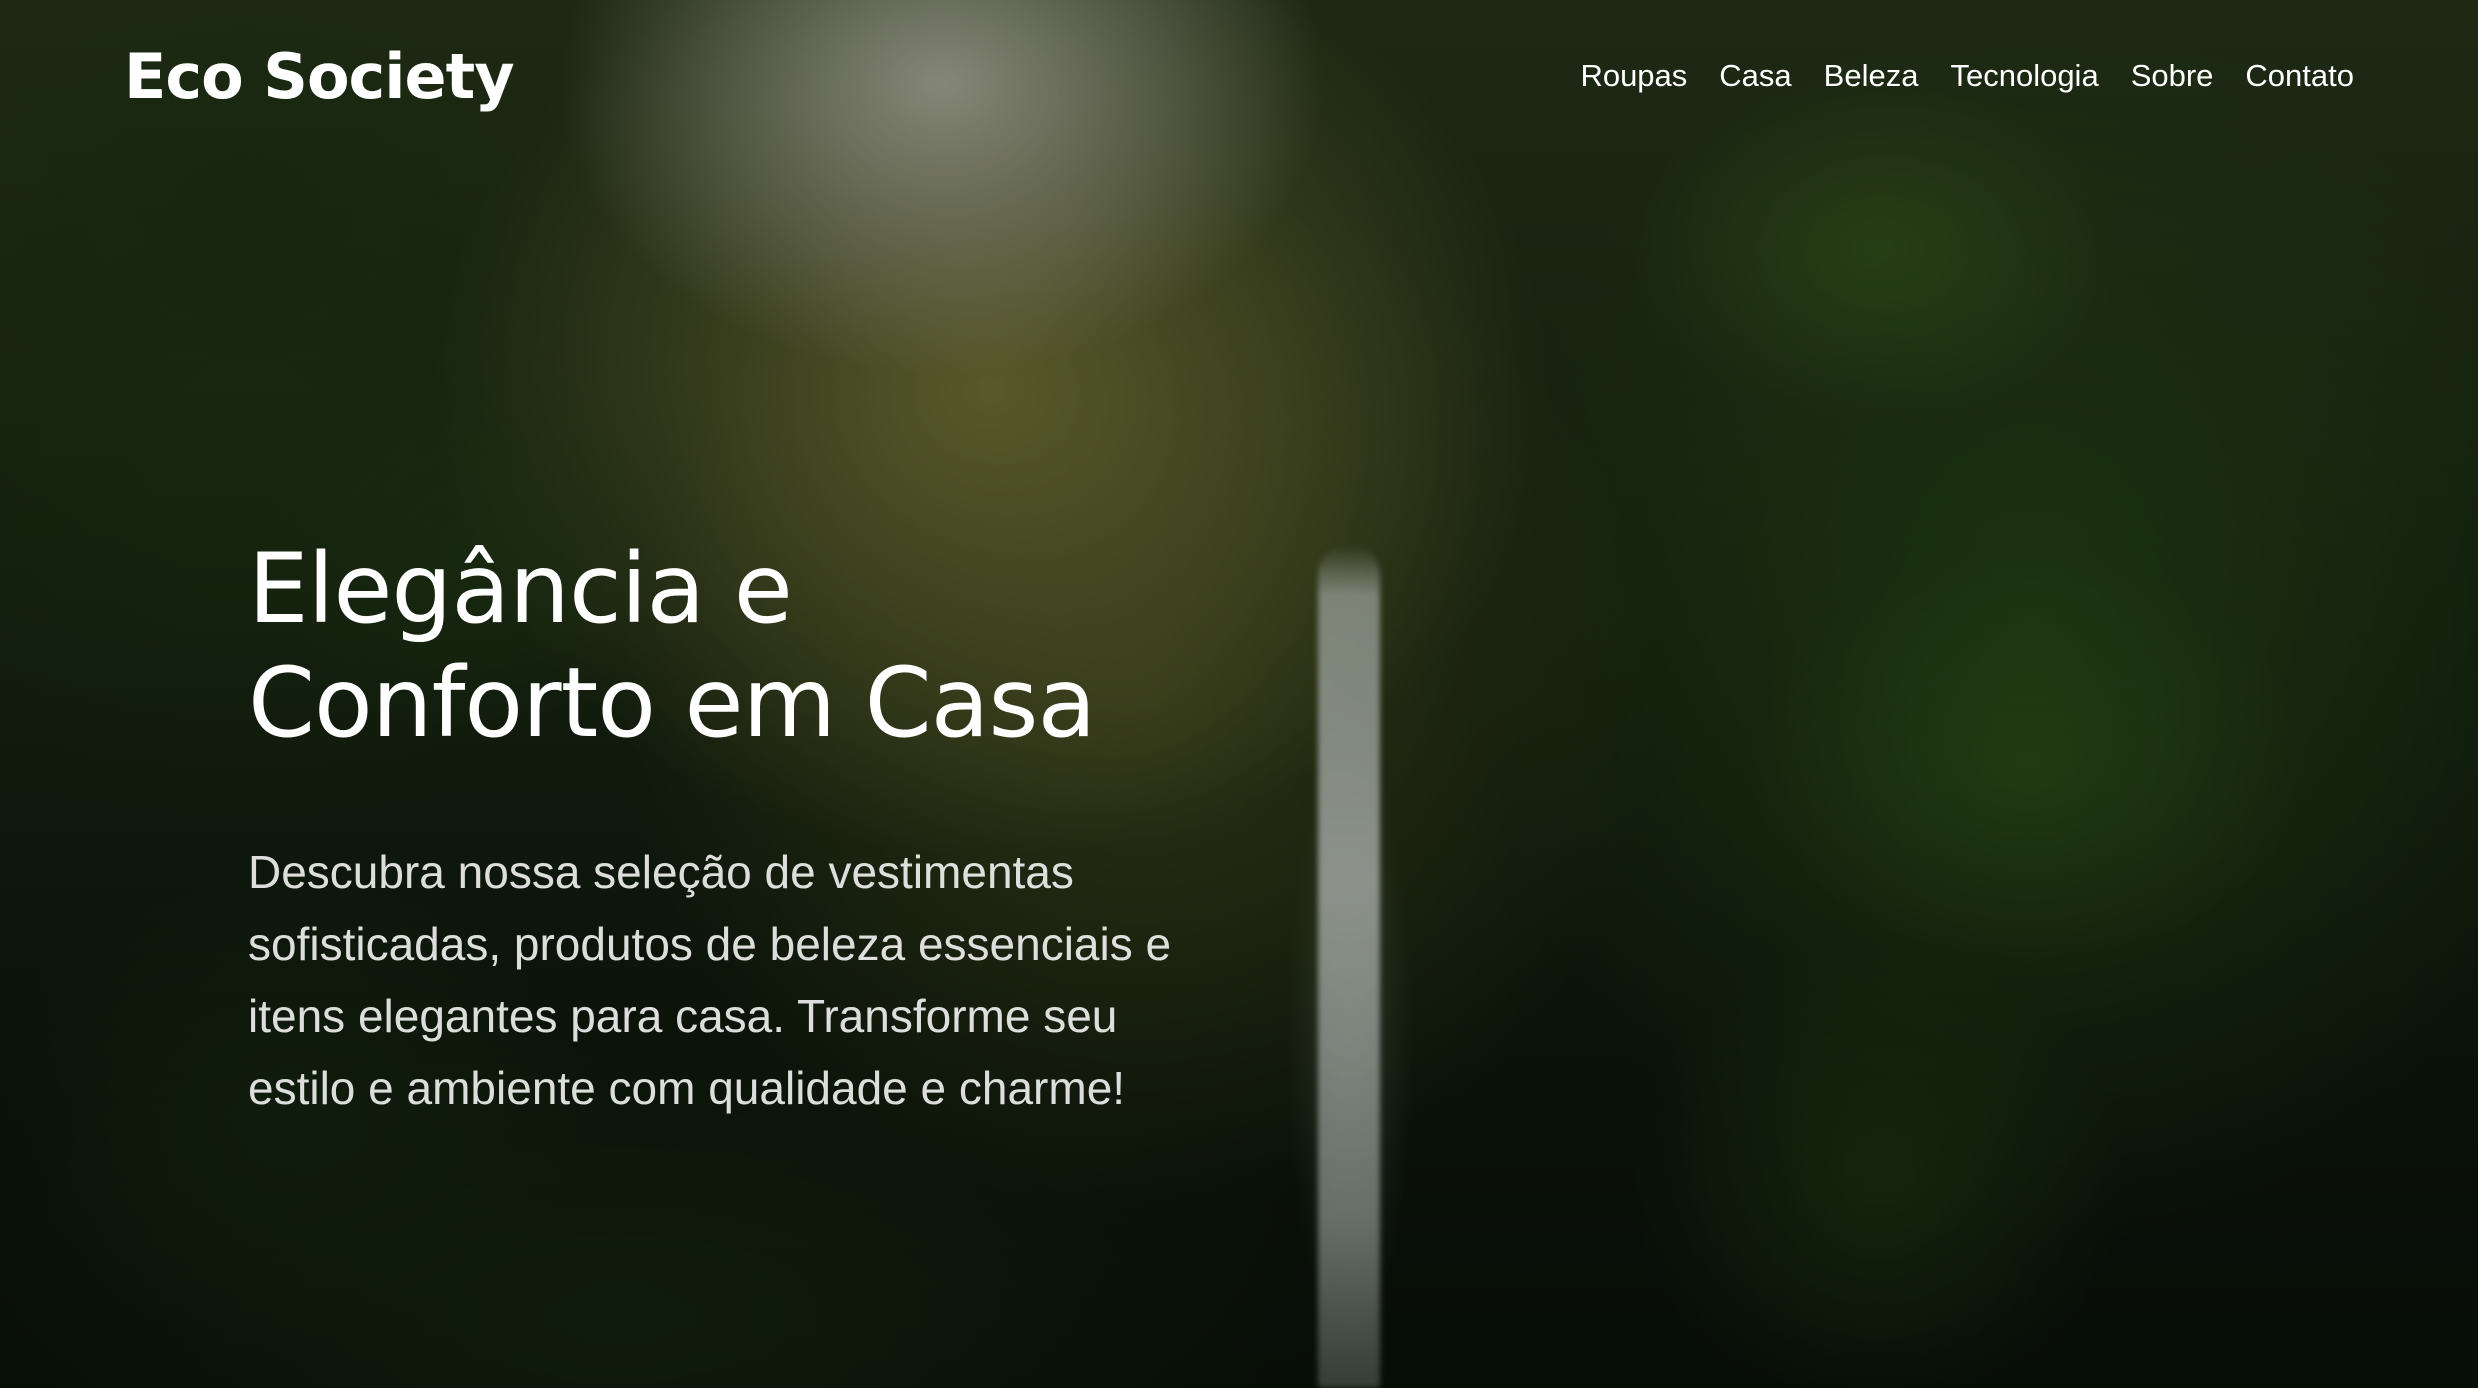 The width and height of the screenshot is (2478, 1388). I want to click on nav-link-contato: Contato, so click(2299, 75).